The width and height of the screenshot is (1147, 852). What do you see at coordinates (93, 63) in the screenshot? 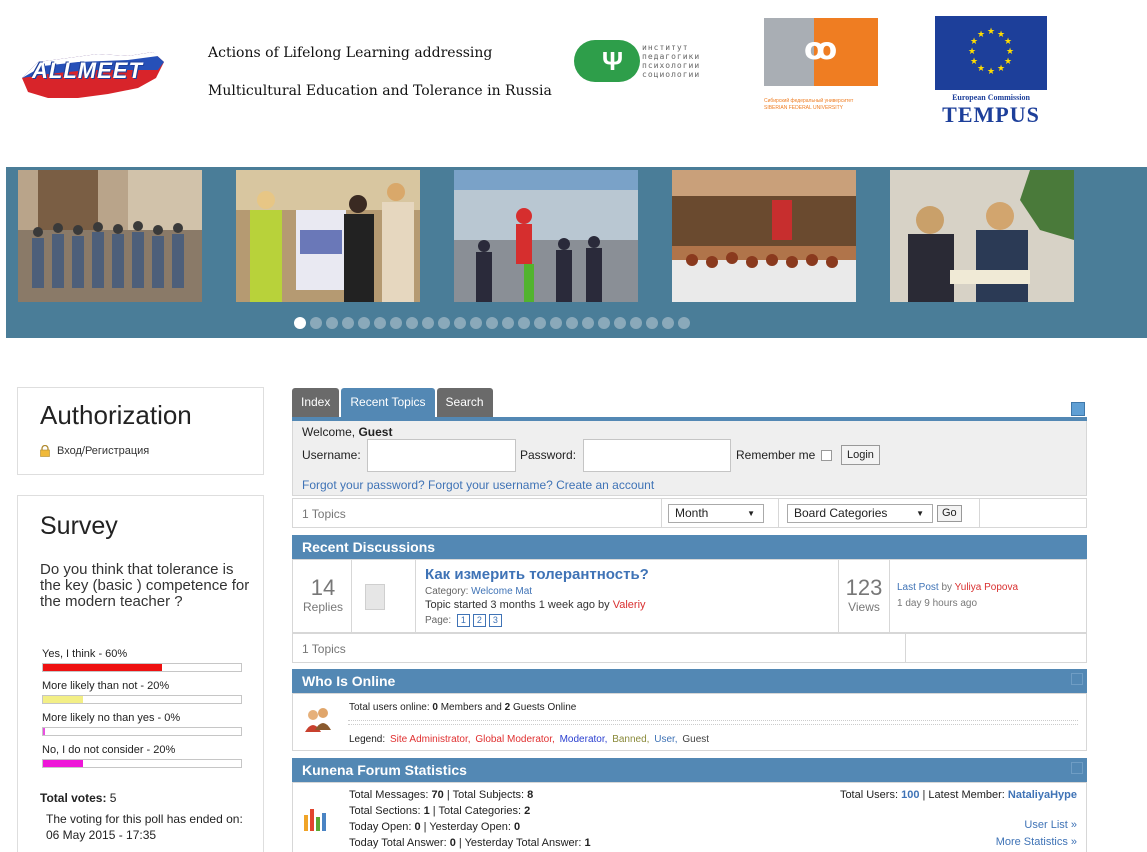
I see `allmeet-logo: ALLMEET` at bounding box center [93, 63].